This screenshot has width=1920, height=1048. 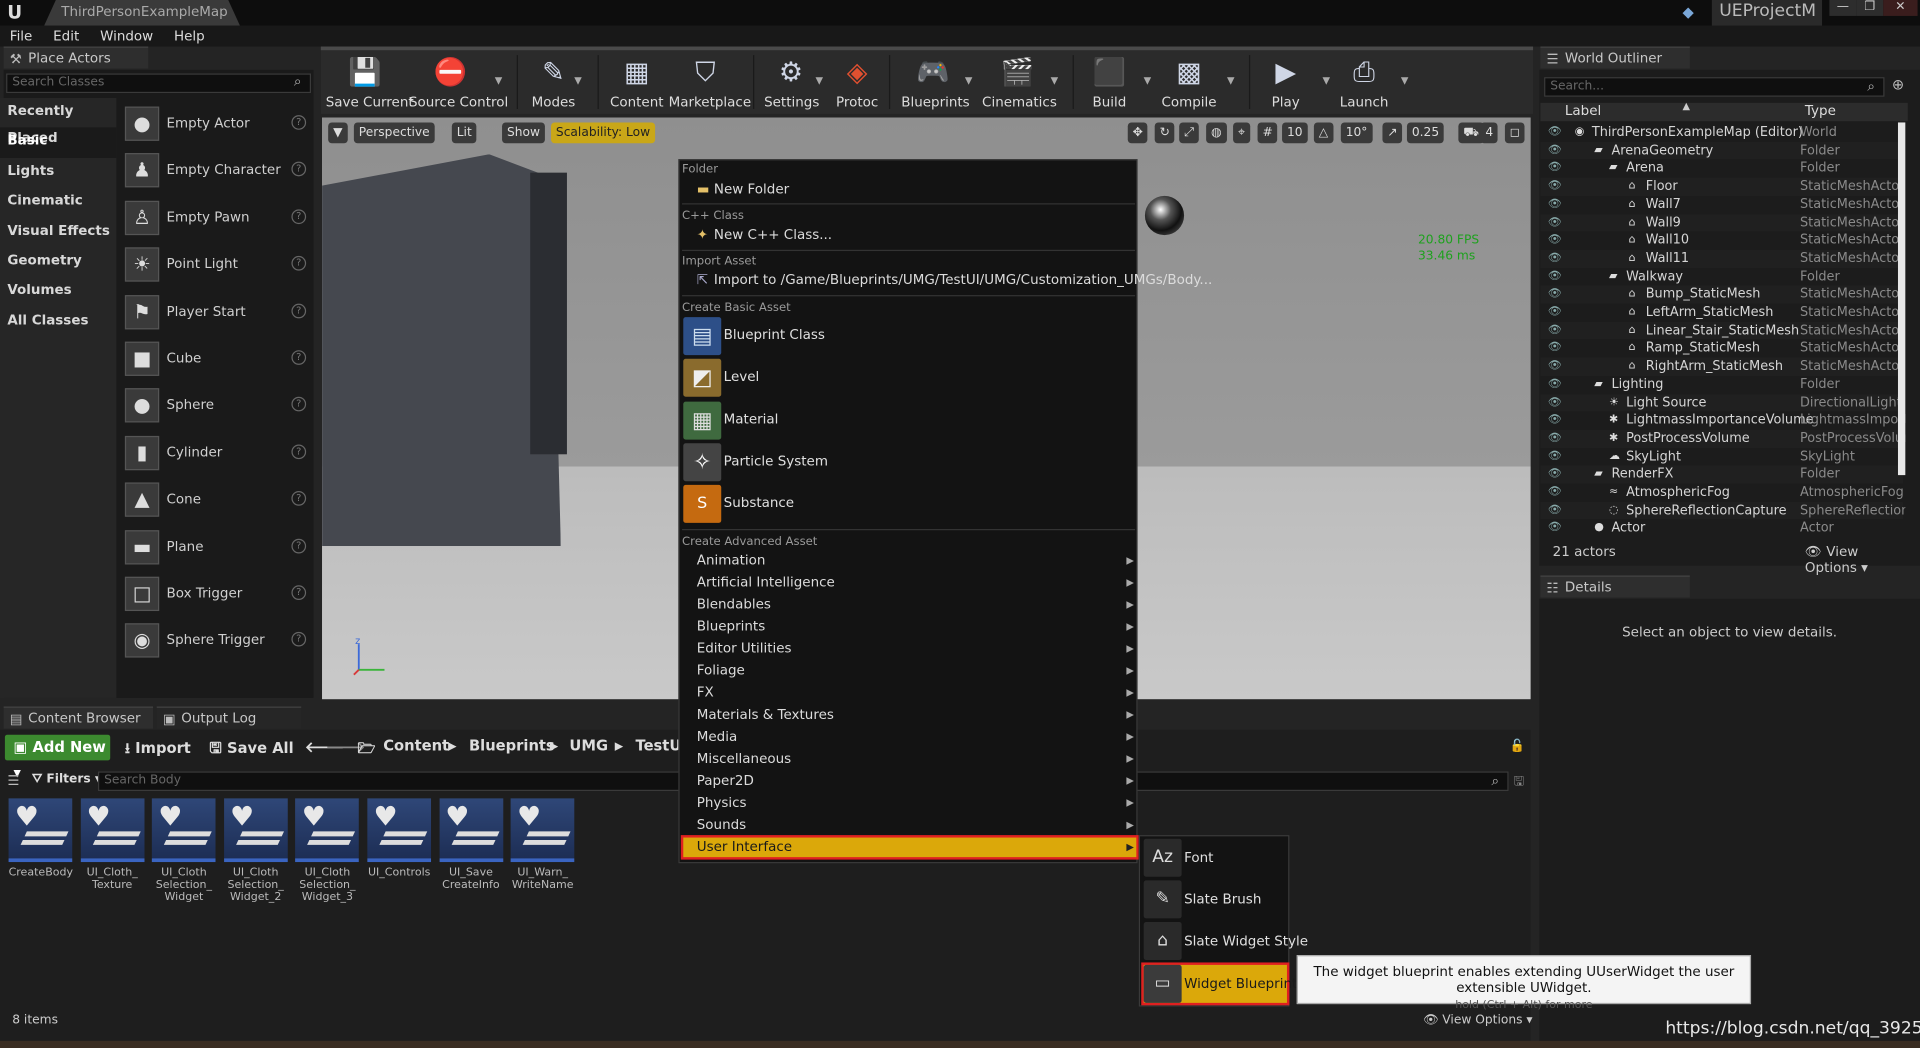 I want to click on output-log-tab: ▣ Output Log, so click(x=229, y=717).